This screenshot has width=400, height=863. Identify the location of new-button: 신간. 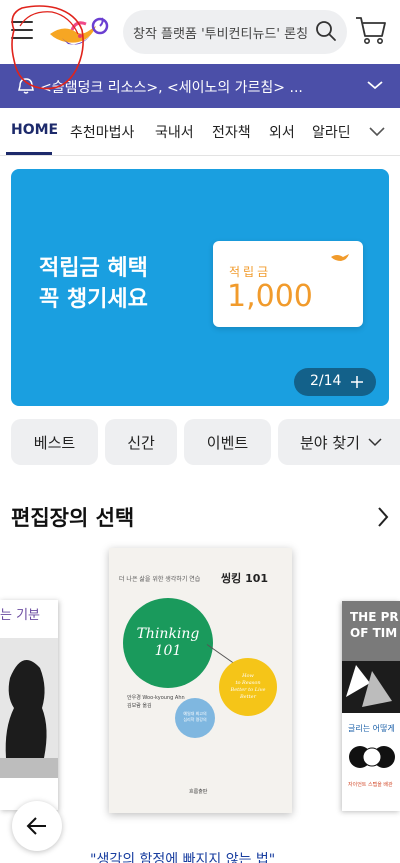
(141, 442).